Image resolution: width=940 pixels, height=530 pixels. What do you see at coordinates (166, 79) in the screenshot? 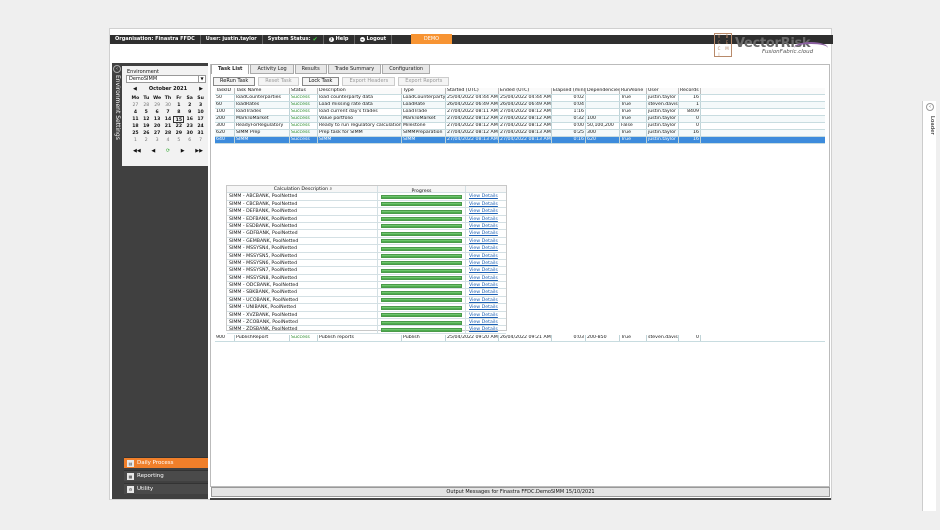
I see `environment-select: DemoSIMM ▼` at bounding box center [166, 79].